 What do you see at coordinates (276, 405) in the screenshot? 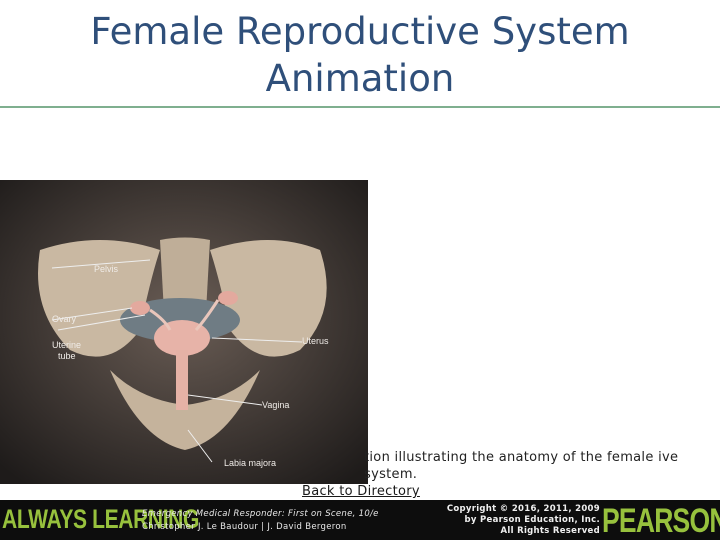
I see `label-vagina: Vagina` at bounding box center [276, 405].